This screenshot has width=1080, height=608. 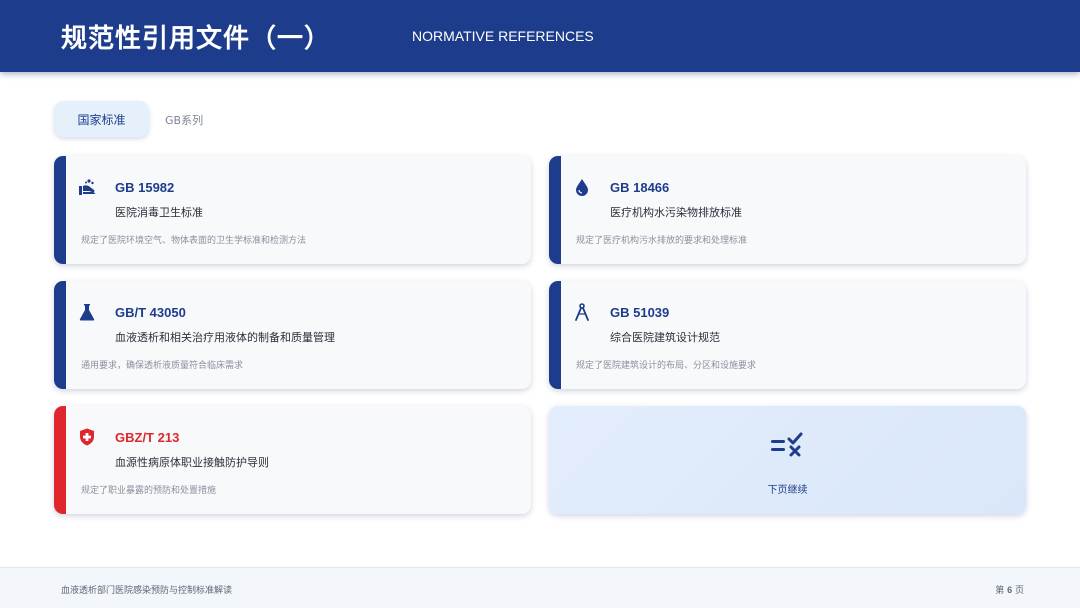 What do you see at coordinates (150, 312) in the screenshot?
I see `standard-code: GB/T 43050` at bounding box center [150, 312].